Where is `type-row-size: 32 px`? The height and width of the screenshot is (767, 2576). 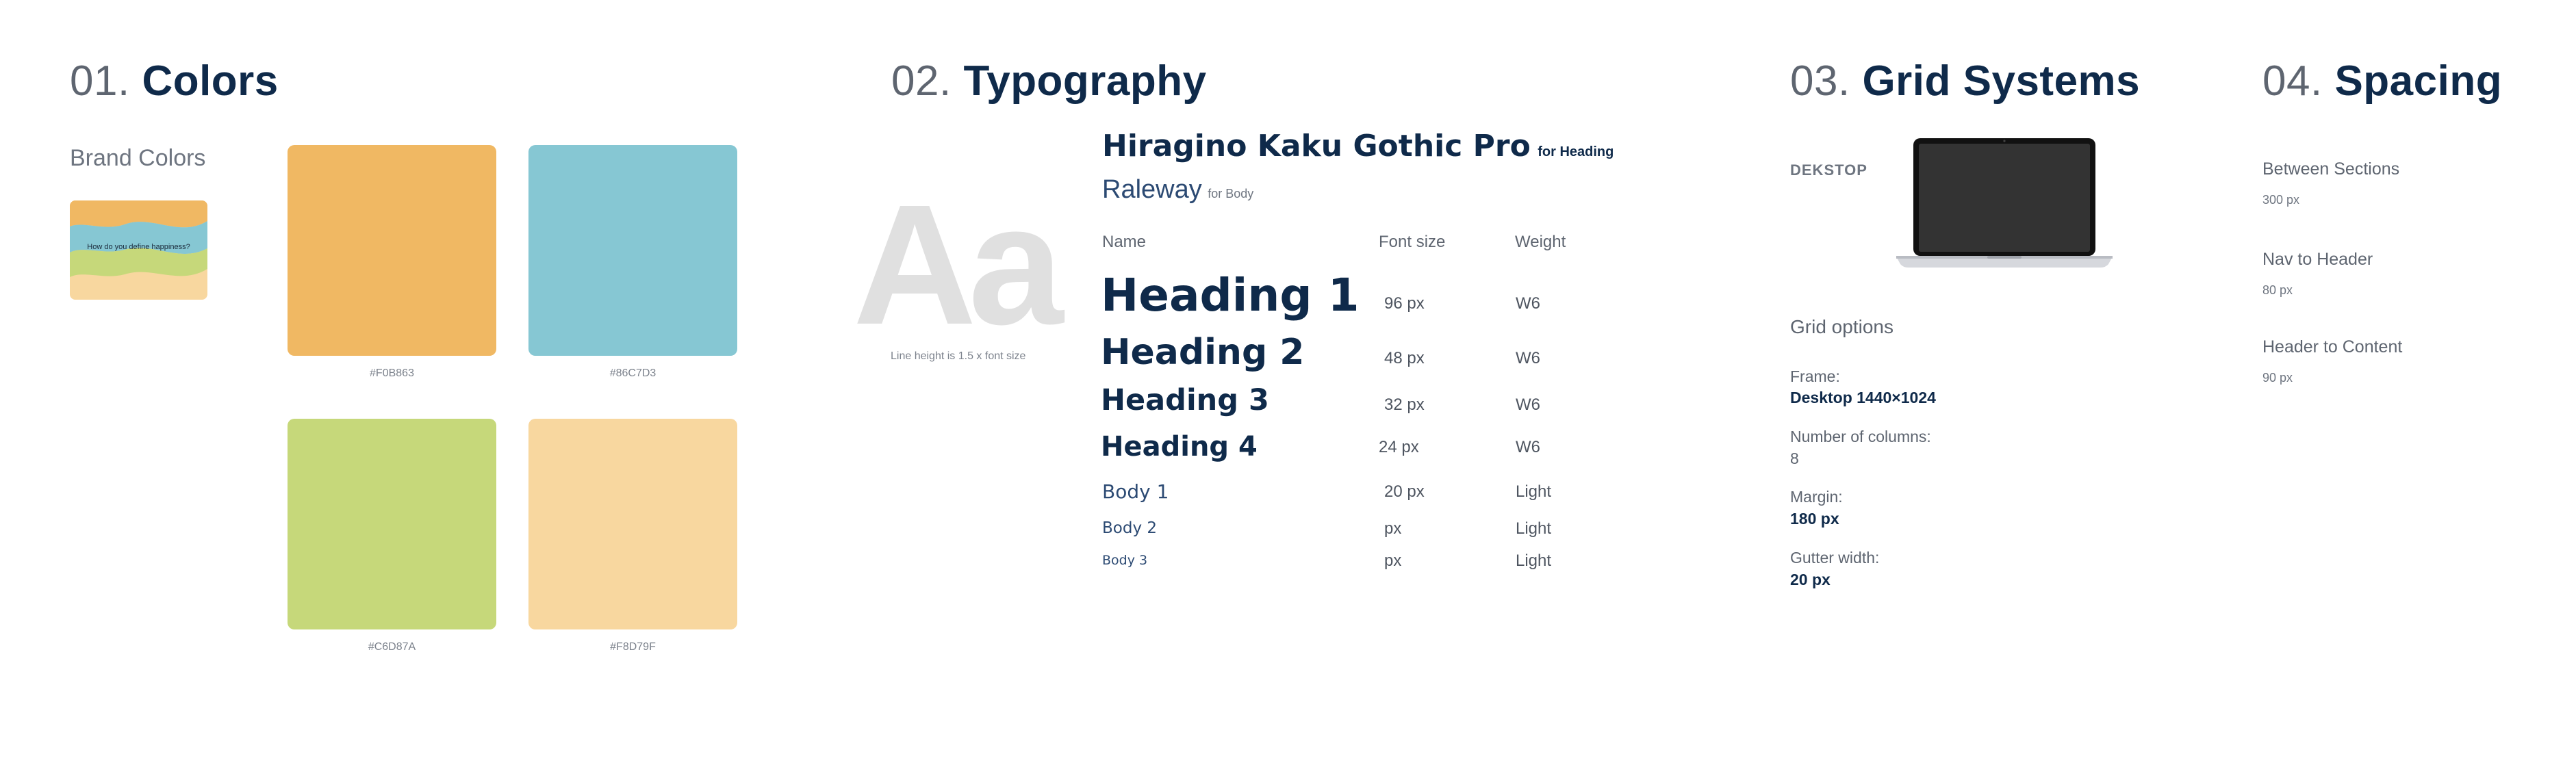 type-row-size: 32 px is located at coordinates (1404, 404).